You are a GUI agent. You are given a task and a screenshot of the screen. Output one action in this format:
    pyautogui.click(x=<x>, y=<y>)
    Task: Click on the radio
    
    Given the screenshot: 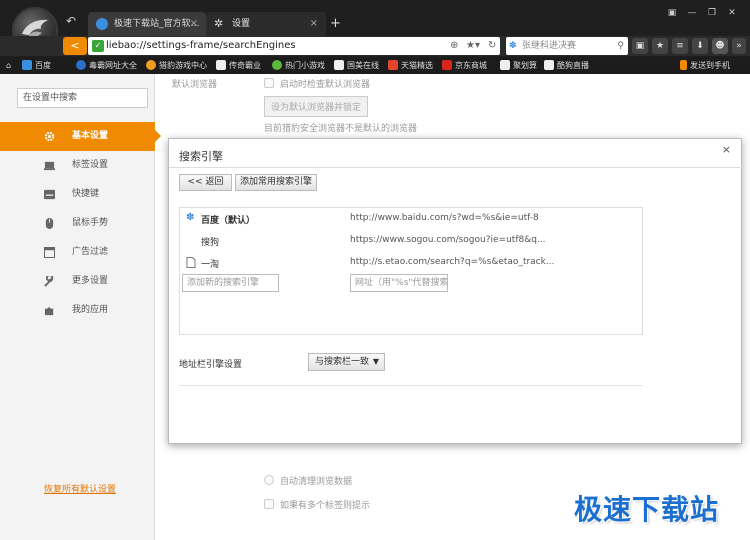 What is the action you would take?
    pyautogui.click(x=269, y=480)
    